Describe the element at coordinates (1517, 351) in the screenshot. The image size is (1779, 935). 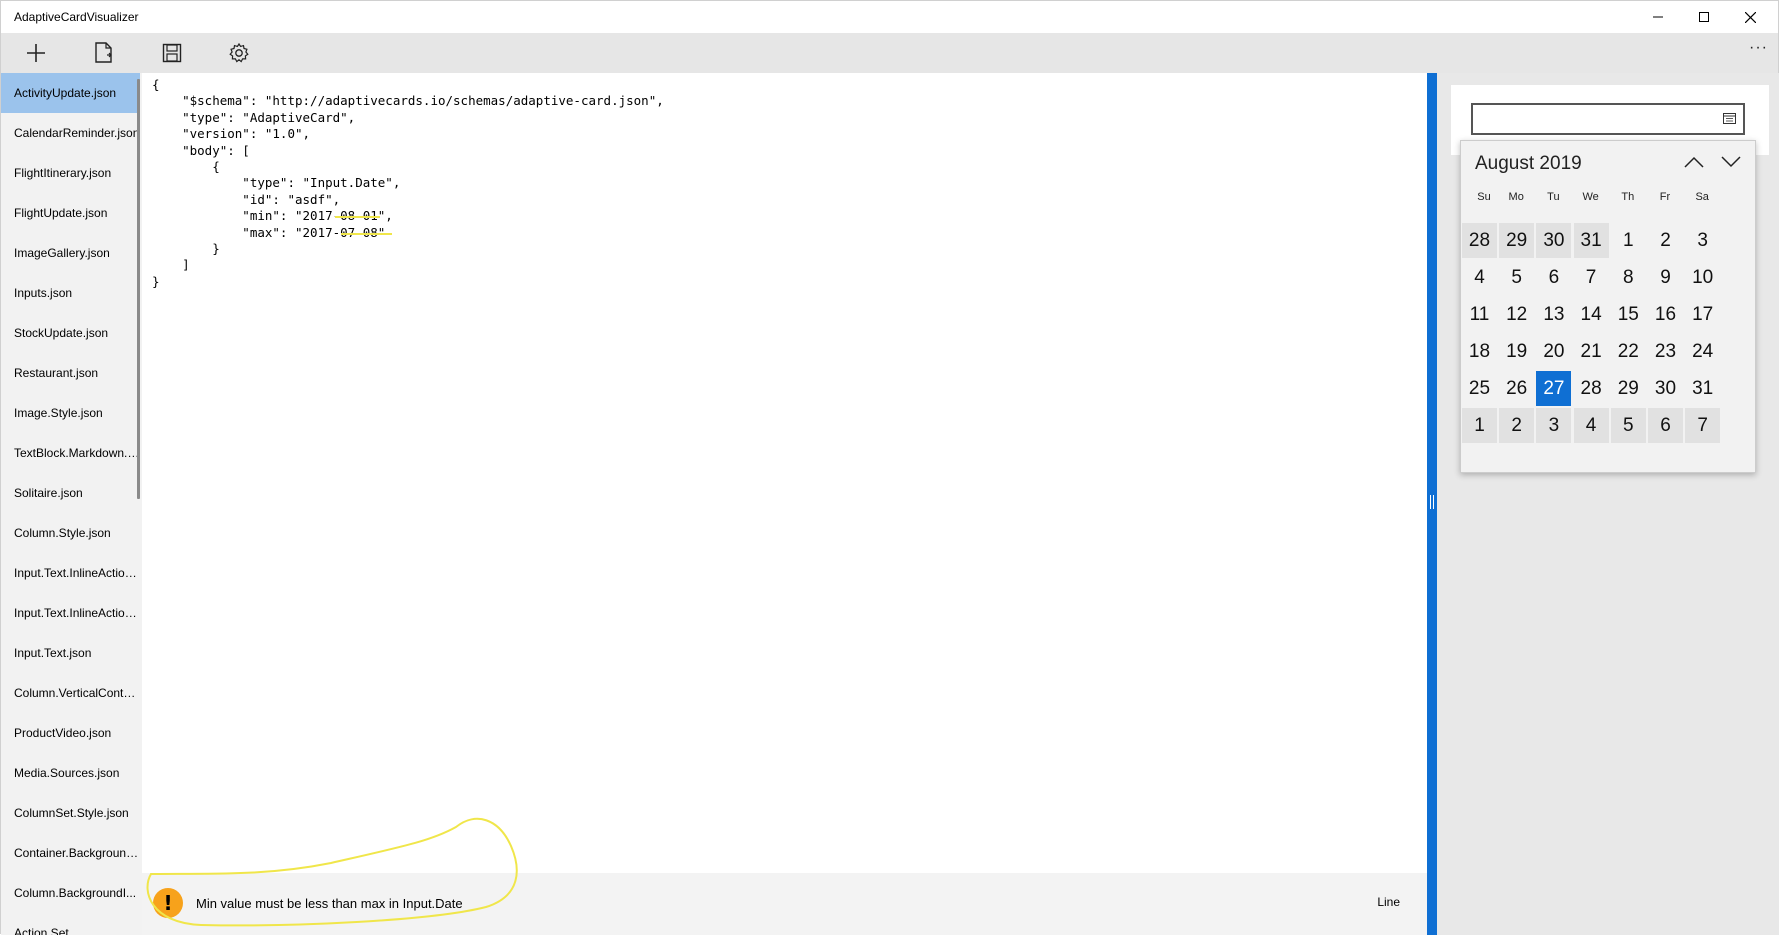
I see `calendar-day-cell: 19` at that location.